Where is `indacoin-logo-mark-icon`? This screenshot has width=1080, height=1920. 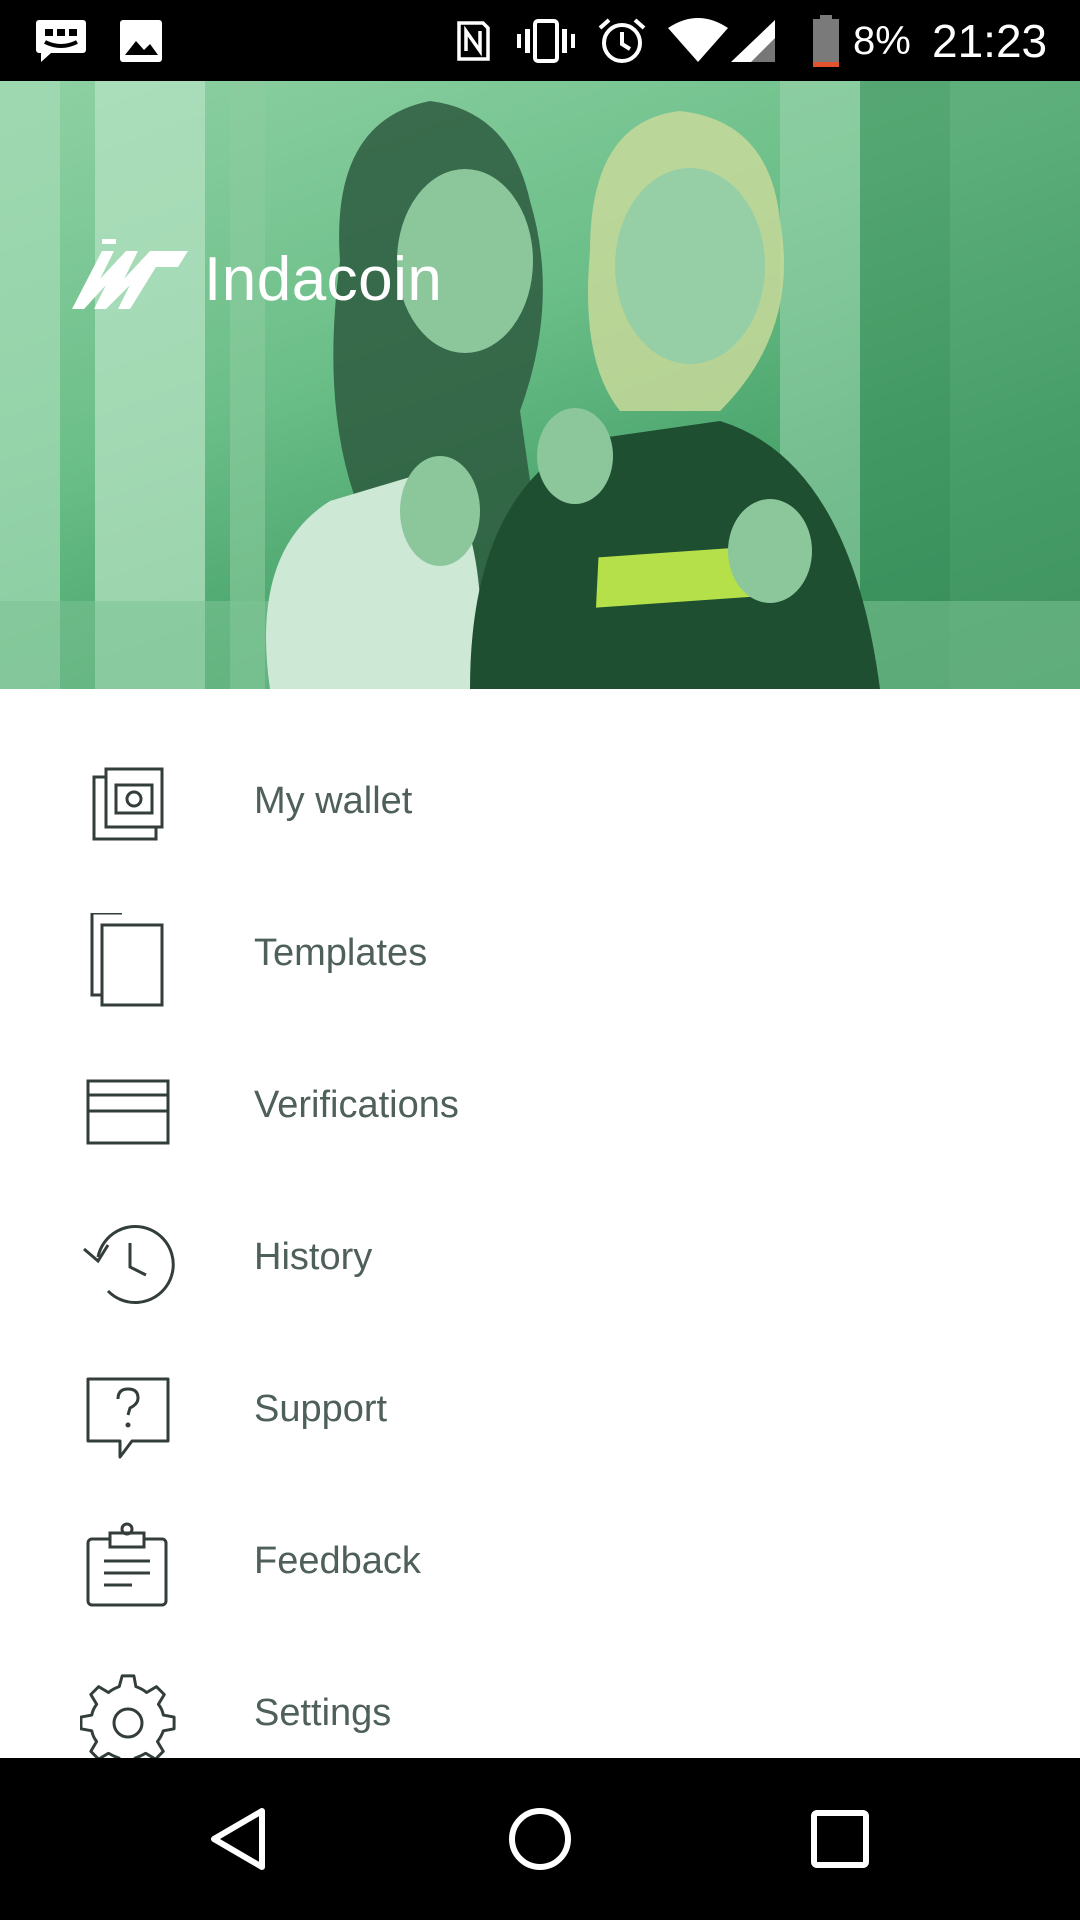 indacoin-logo-mark-icon is located at coordinates (130, 274).